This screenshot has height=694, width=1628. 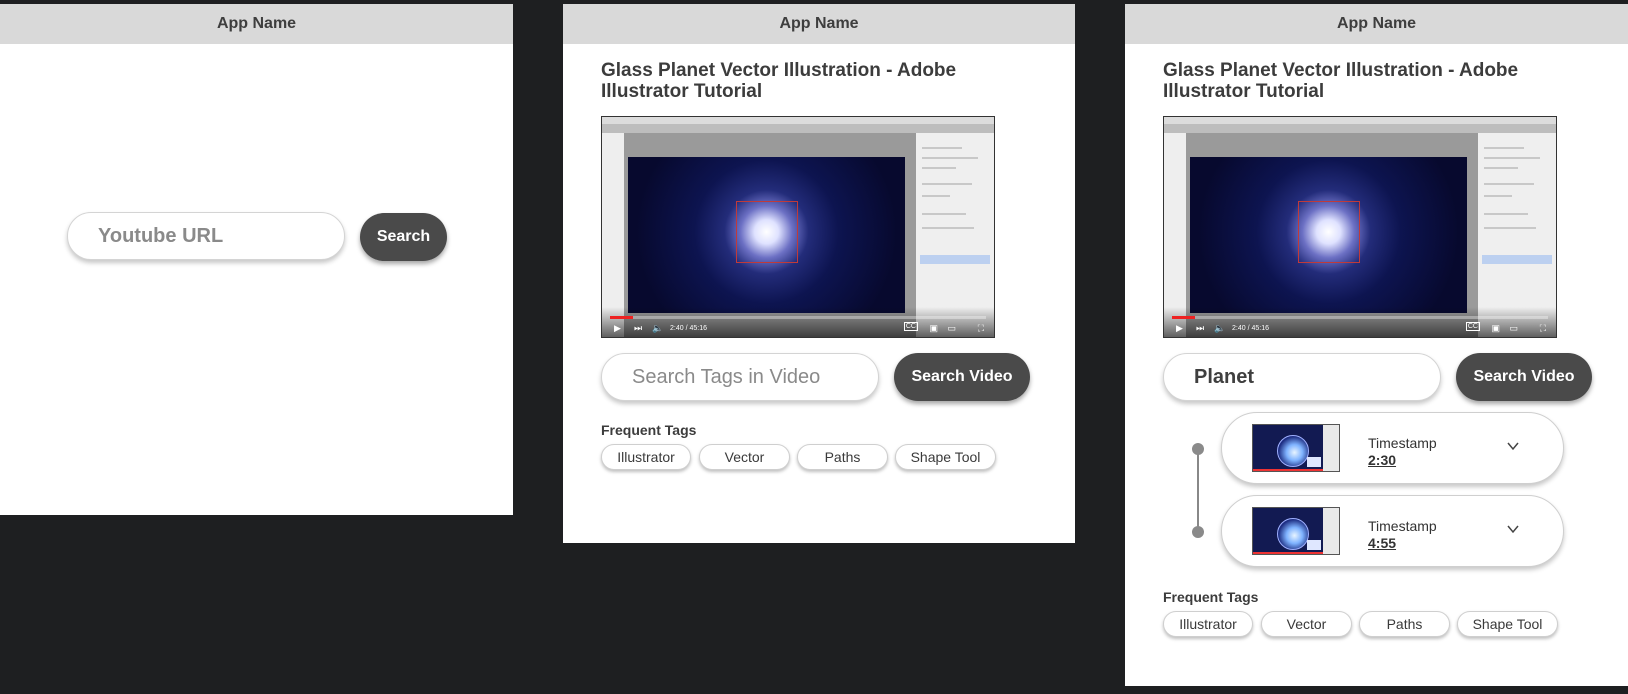 What do you see at coordinates (1382, 460) in the screenshot?
I see `timestamp-link: 2:30` at bounding box center [1382, 460].